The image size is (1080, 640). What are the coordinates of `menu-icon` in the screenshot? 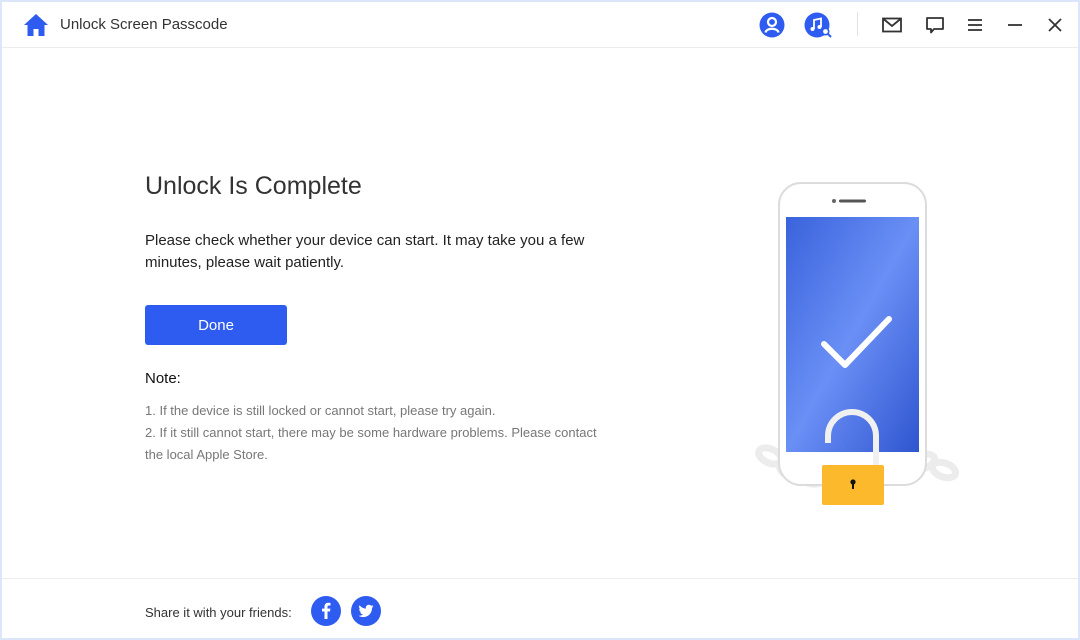 It's located at (975, 25).